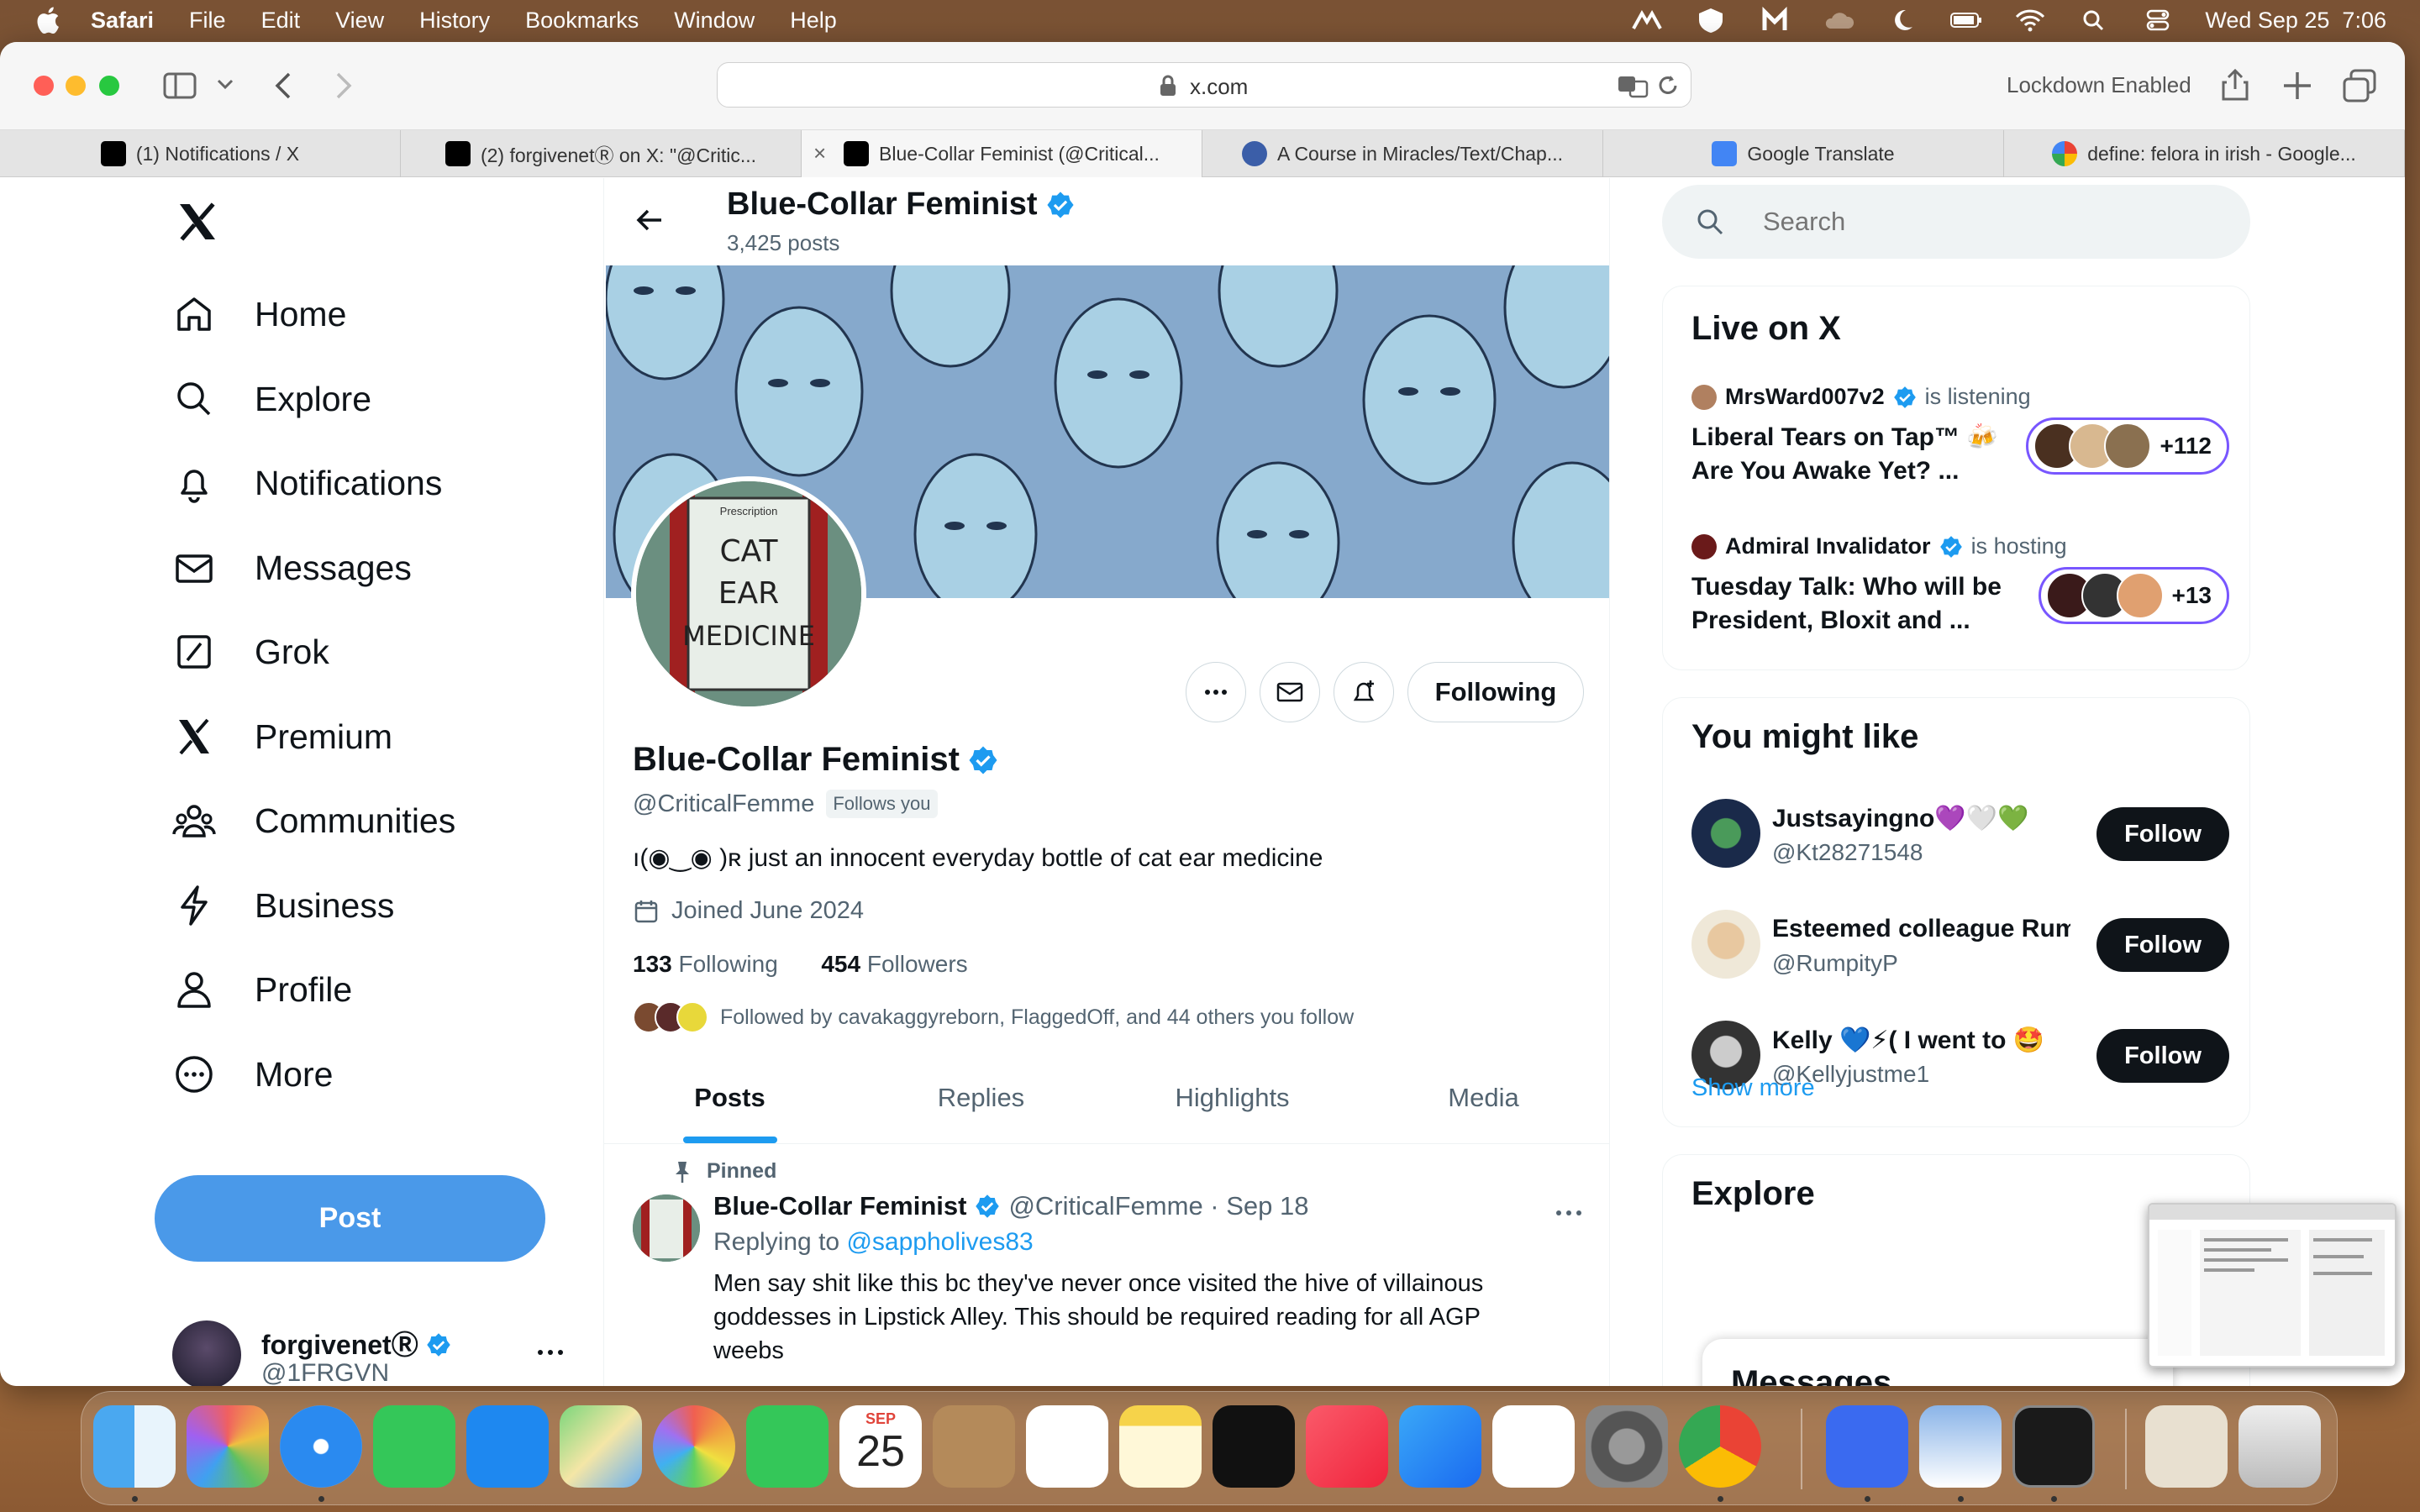 The image size is (2420, 1512). I want to click on spotlight-search-icon, so click(2094, 20).